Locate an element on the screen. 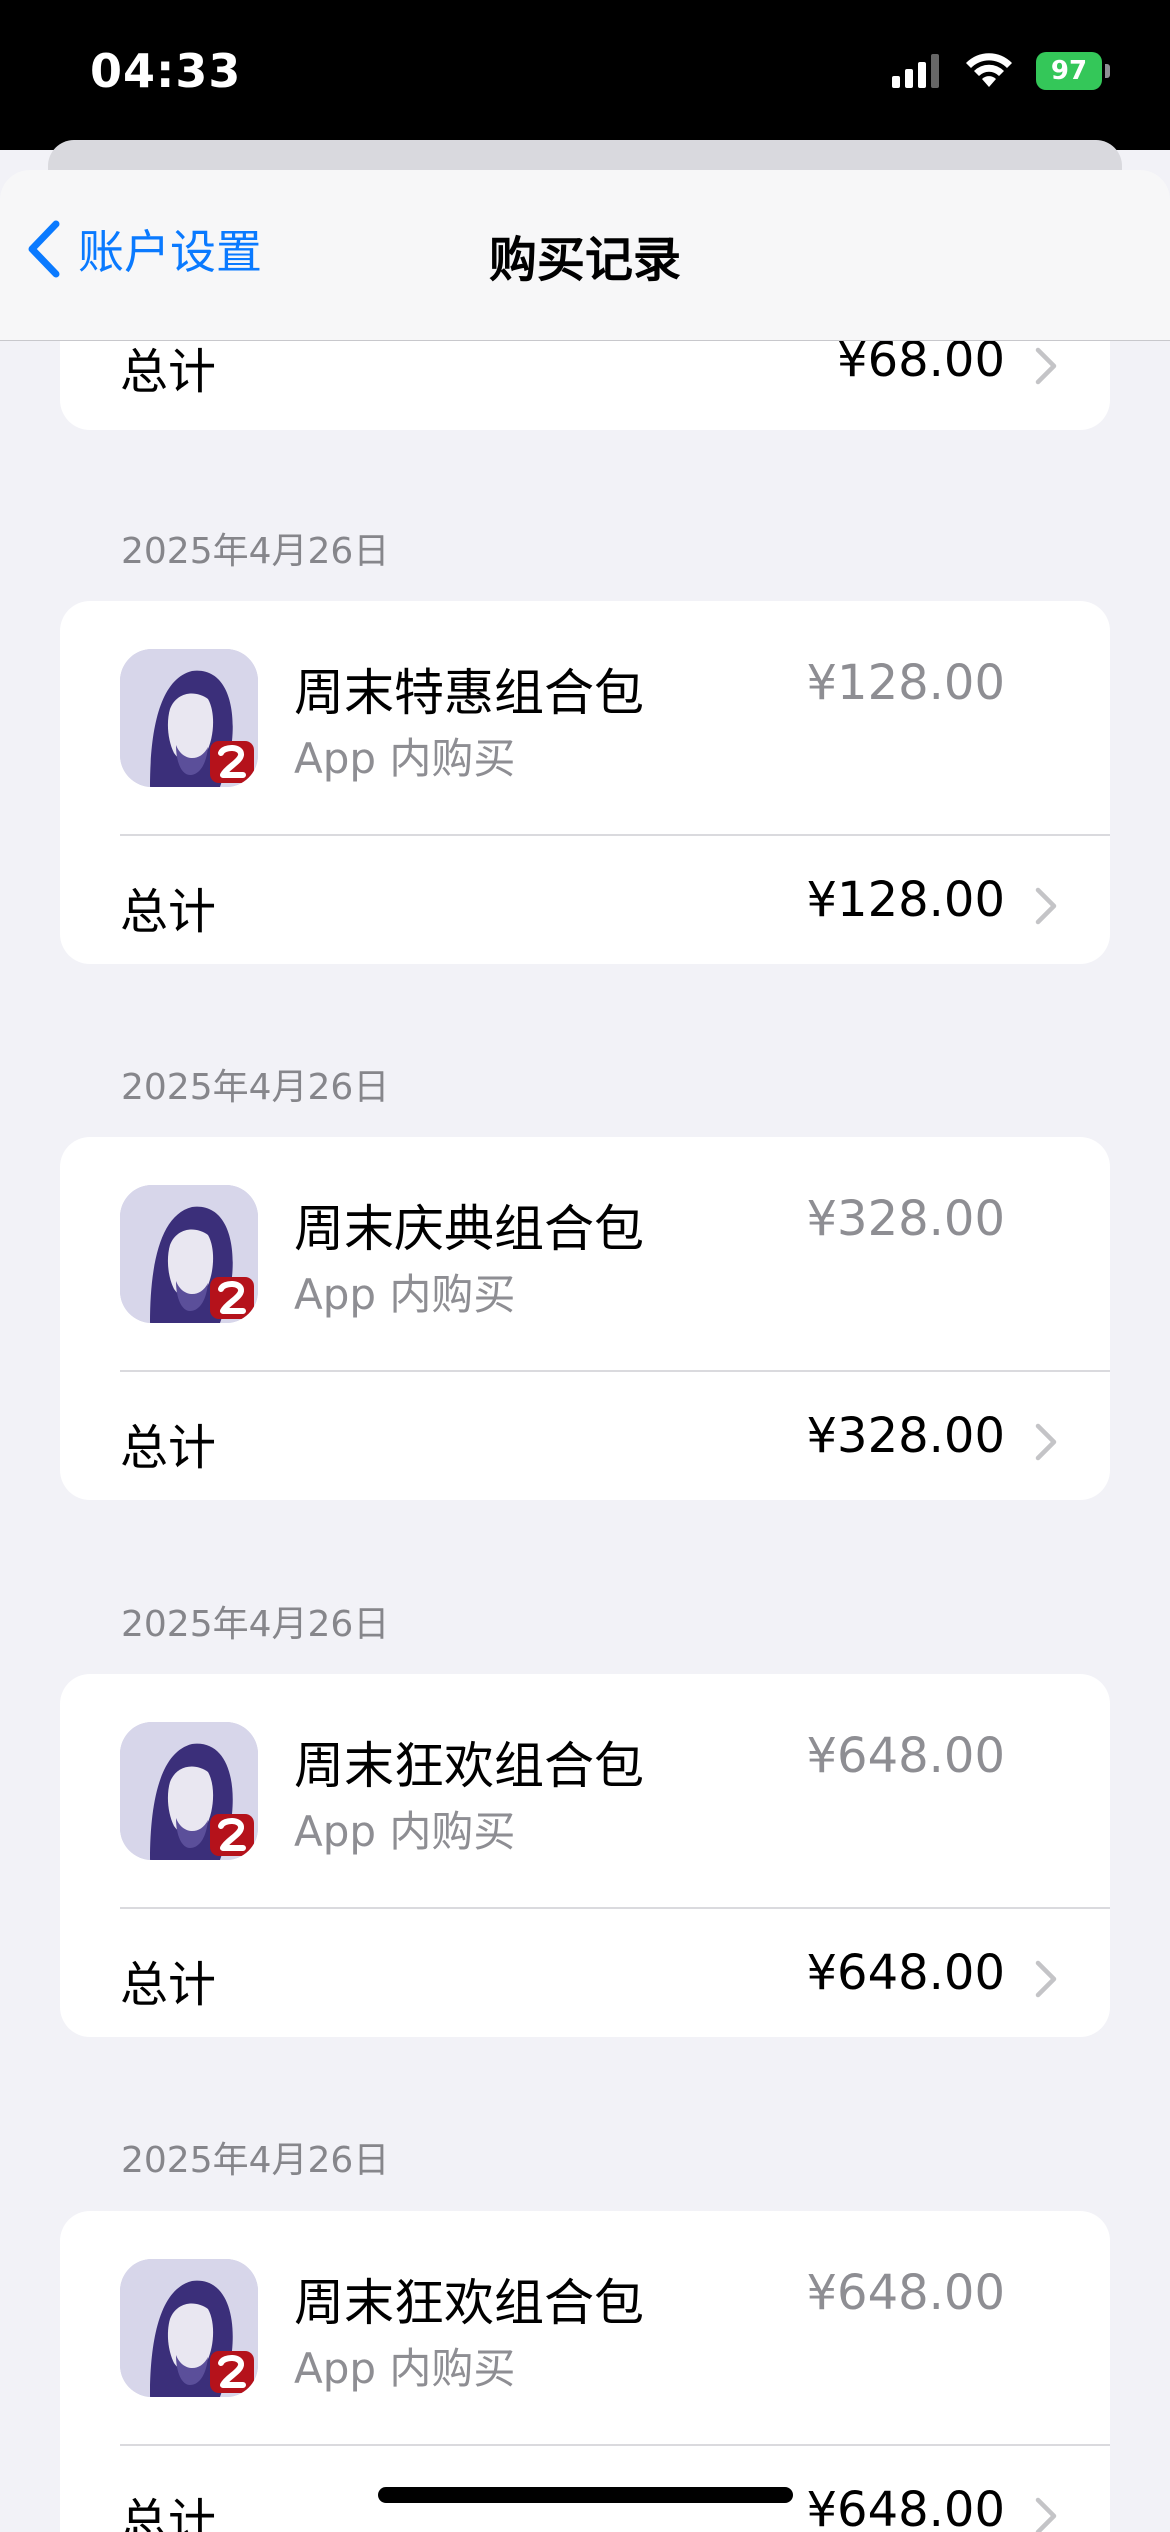 The image size is (1170, 2532). status-time: 04:33 is located at coordinates (166, 71).